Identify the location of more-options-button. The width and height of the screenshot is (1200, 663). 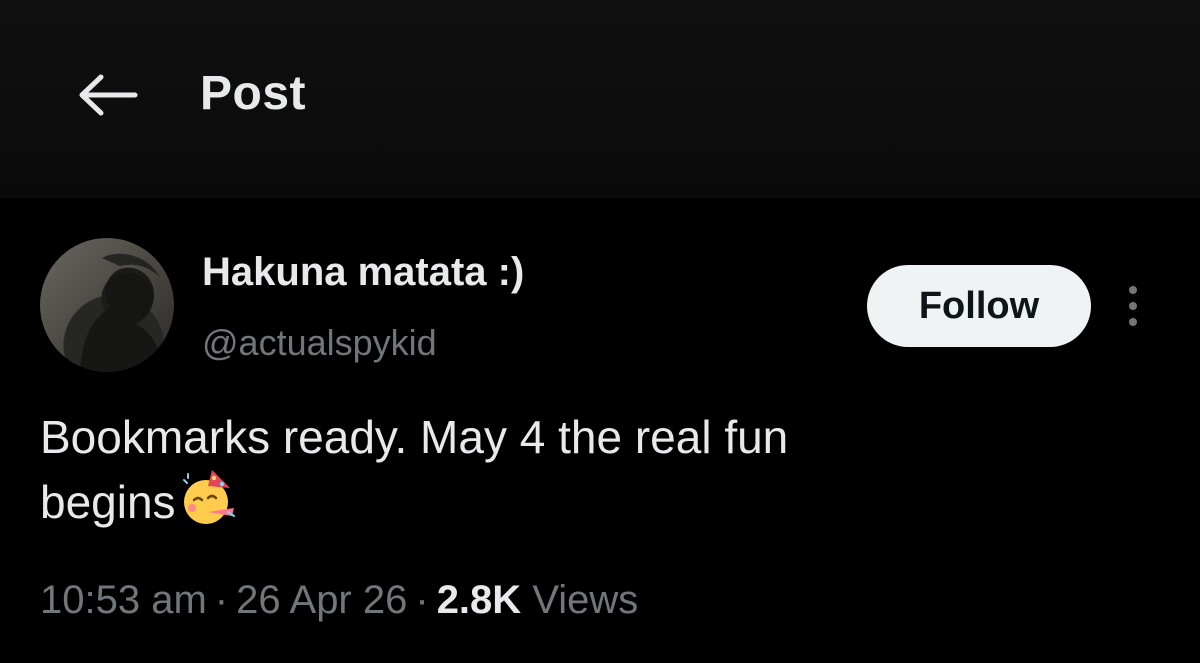
(1133, 306).